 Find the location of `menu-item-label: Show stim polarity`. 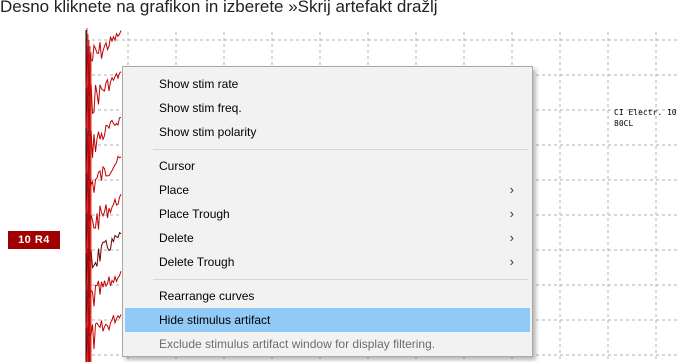

menu-item-label: Show stim polarity is located at coordinates (208, 132).